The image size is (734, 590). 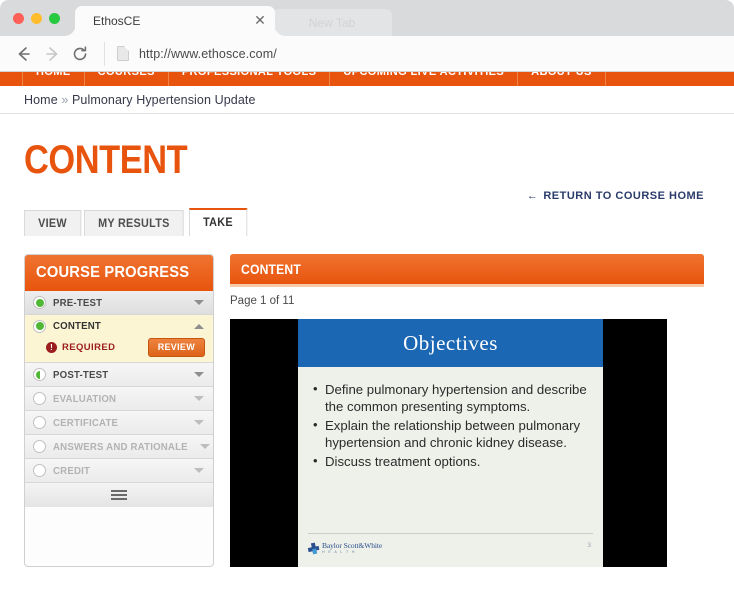 I want to click on baylor-scott-white-logo: Baylor Scott&White H E A L T H, so click(x=345, y=548).